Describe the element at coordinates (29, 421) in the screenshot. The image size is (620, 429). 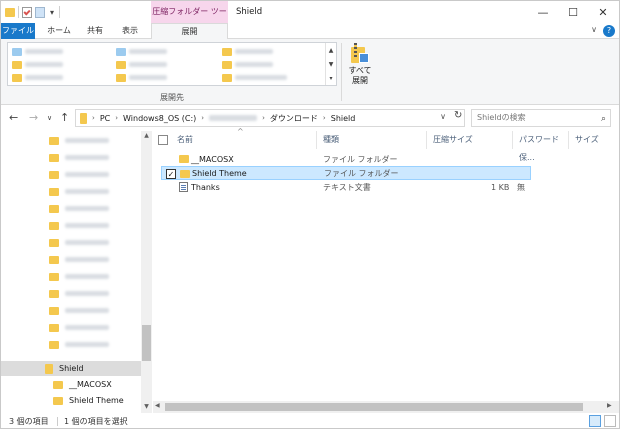
I see `item-count: 3 個の項目` at that location.